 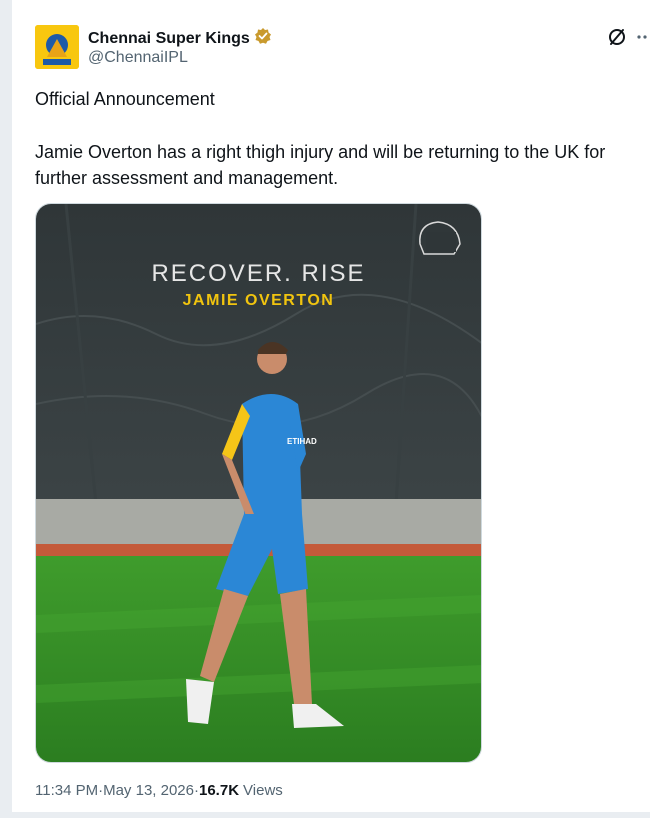 I want to click on tweet-meta: 11:34 PM · May 13, 2026 · 16.7K Views, so click(x=159, y=790).